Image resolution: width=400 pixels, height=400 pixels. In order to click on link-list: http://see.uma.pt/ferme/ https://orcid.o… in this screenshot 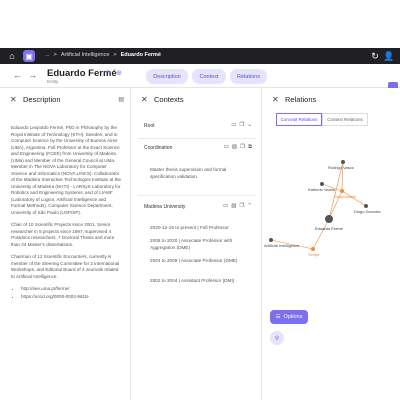, I will do `click(66, 293)`.